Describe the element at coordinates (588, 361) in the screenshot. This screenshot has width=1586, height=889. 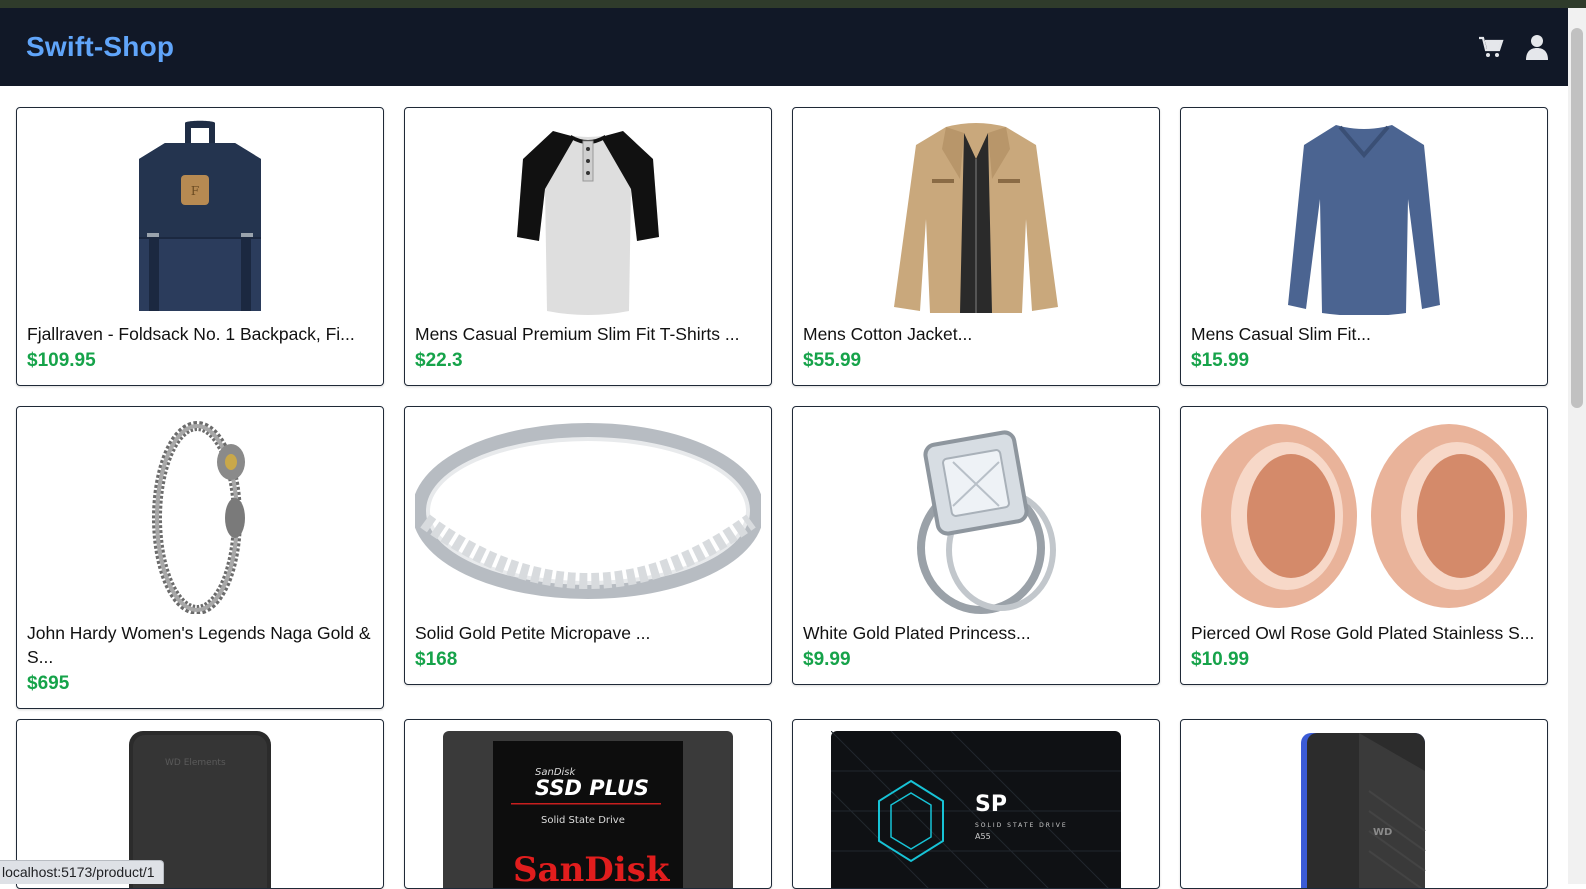
I see `product-price: $22.3` at that location.